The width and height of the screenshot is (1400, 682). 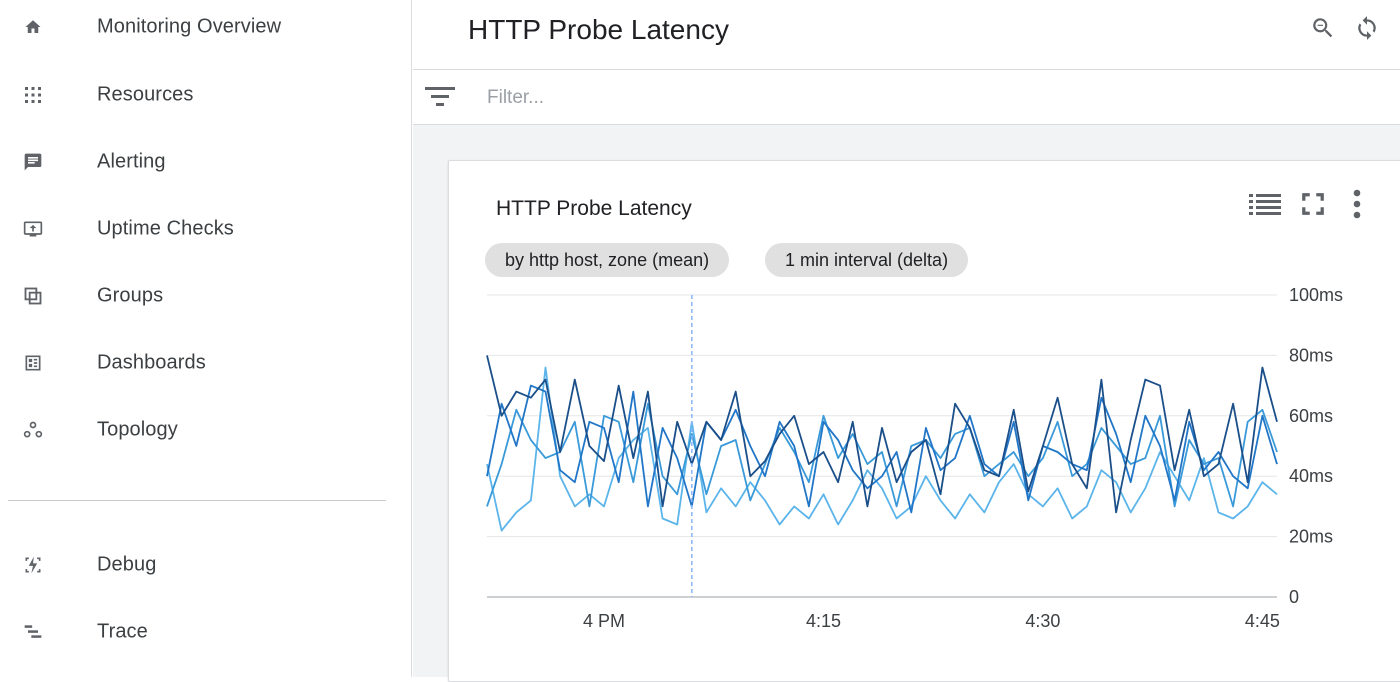 I want to click on sidebar-item-label: Debug, so click(x=127, y=564).